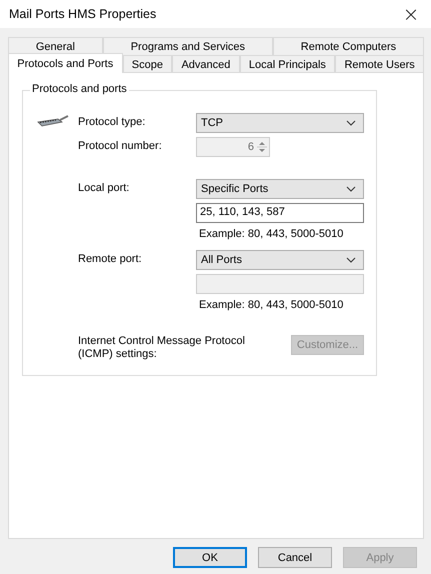  Describe the element at coordinates (210, 557) in the screenshot. I see `dialog-button: OK` at that location.